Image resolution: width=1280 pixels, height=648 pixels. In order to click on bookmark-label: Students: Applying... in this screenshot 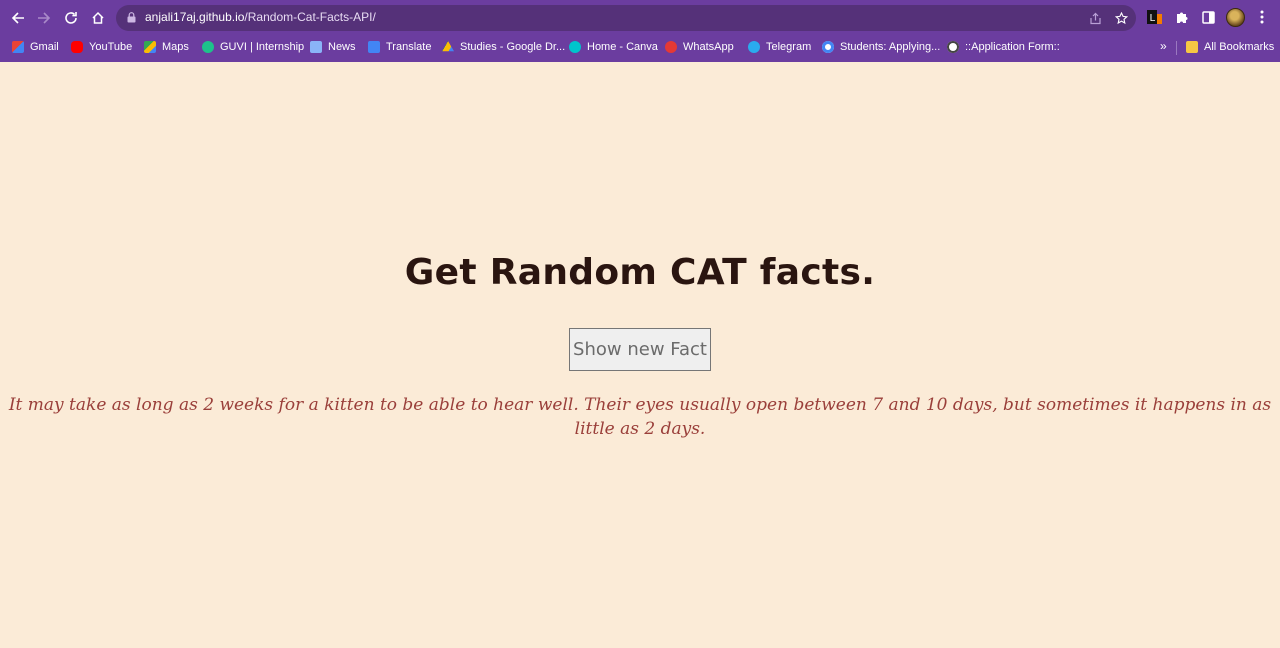, I will do `click(890, 47)`.